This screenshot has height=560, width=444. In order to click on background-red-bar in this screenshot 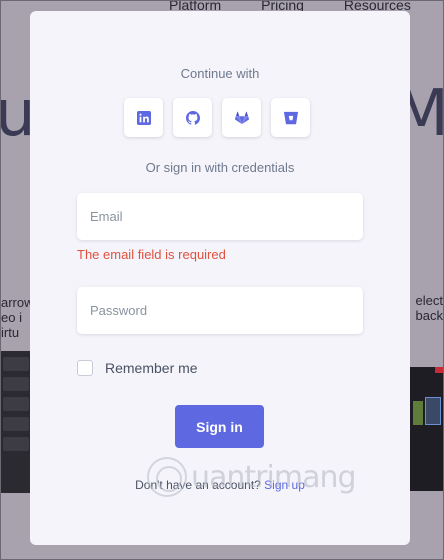, I will do `click(439, 370)`.